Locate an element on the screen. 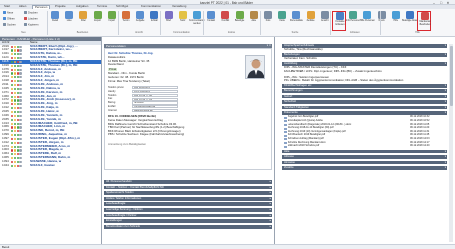 The height and width of the screenshot is (249, 455). ribbon-small-button: Neue is located at coordinates (8, 13).